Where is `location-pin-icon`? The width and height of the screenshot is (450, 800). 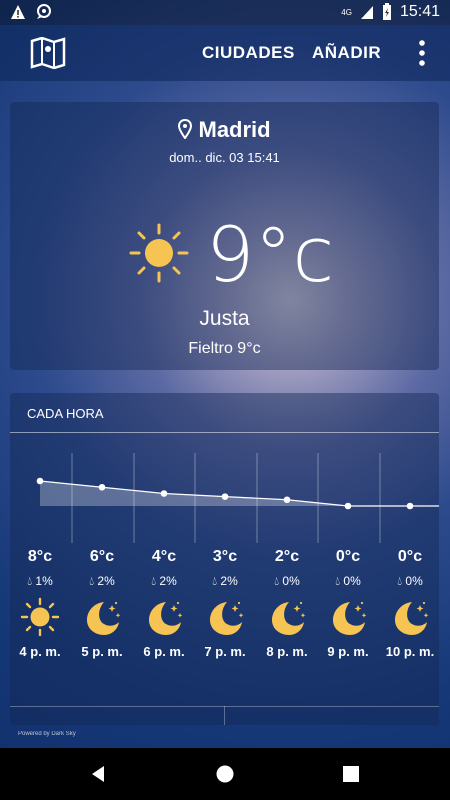 location-pin-icon is located at coordinates (185, 129).